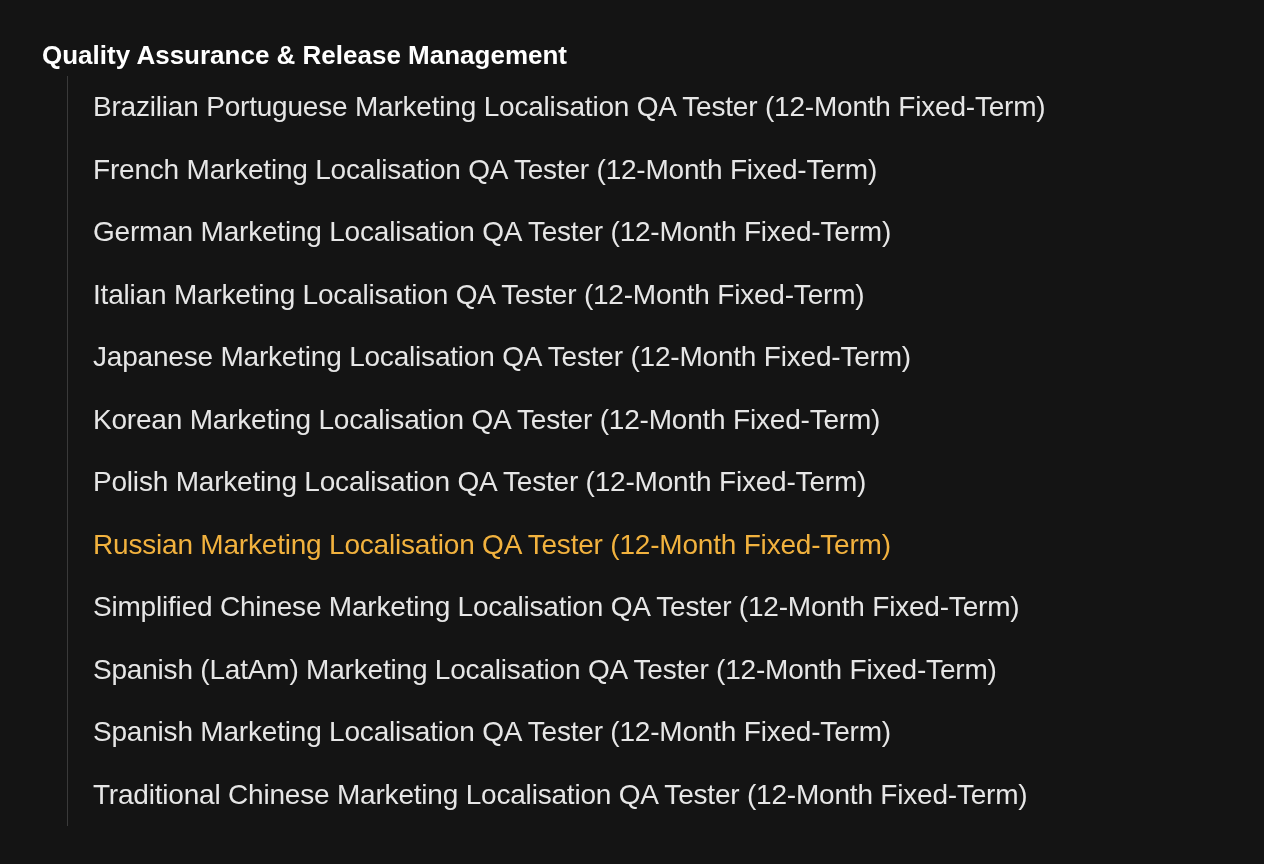  What do you see at coordinates (485, 169) in the screenshot?
I see `job-link: French Marketing Localisation QA Tester (12-Month Fixed-Term)` at bounding box center [485, 169].